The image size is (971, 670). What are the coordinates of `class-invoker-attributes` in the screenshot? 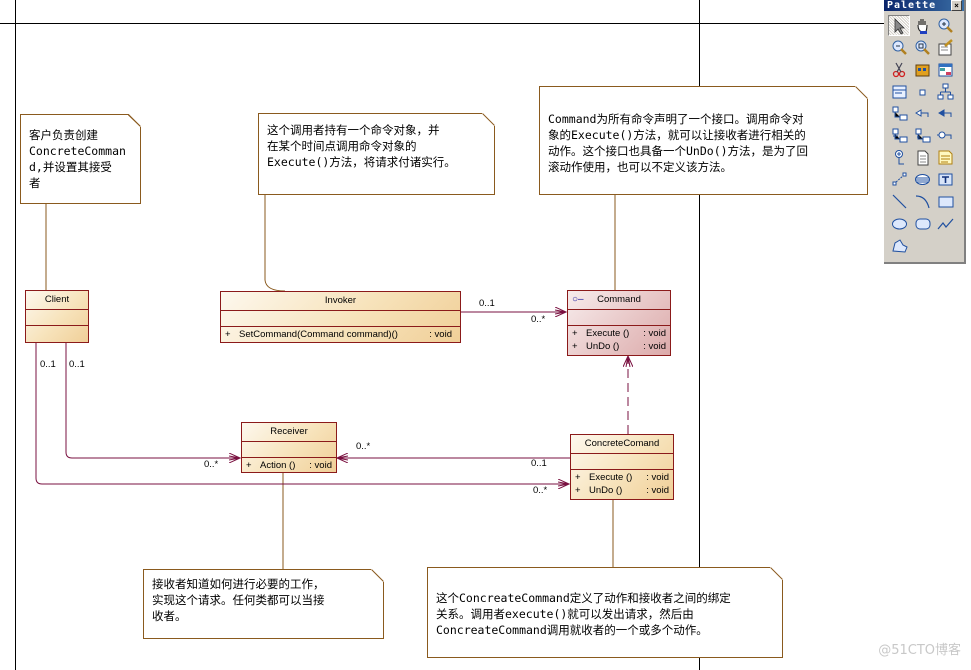 It's located at (340, 319).